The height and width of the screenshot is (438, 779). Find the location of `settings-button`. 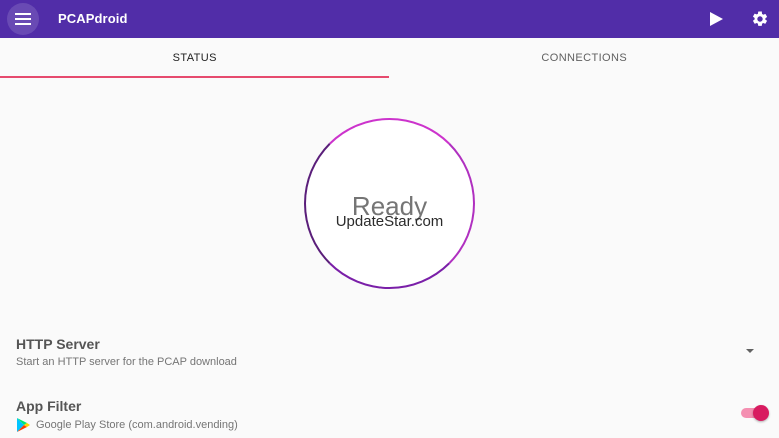

settings-button is located at coordinates (760, 19).